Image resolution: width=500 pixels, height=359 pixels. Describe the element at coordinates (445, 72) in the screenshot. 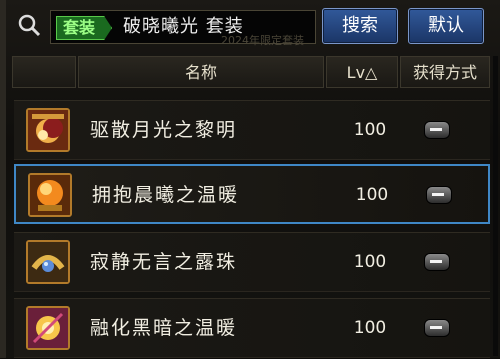

I see `header-source: 获得方式` at that location.